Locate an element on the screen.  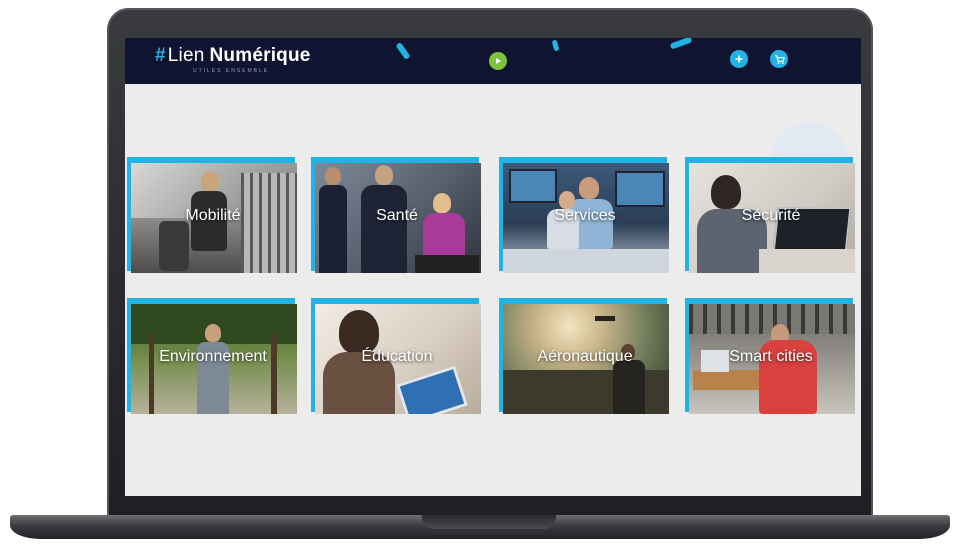
category-tile-smart-cities: Smart cities is located at coordinates (771, 357).